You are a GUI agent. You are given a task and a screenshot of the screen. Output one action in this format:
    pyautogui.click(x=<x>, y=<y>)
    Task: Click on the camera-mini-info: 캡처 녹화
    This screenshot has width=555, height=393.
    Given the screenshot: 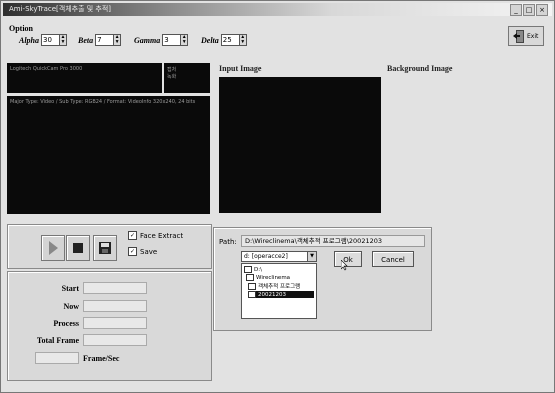 What is the action you would take?
    pyautogui.click(x=172, y=73)
    